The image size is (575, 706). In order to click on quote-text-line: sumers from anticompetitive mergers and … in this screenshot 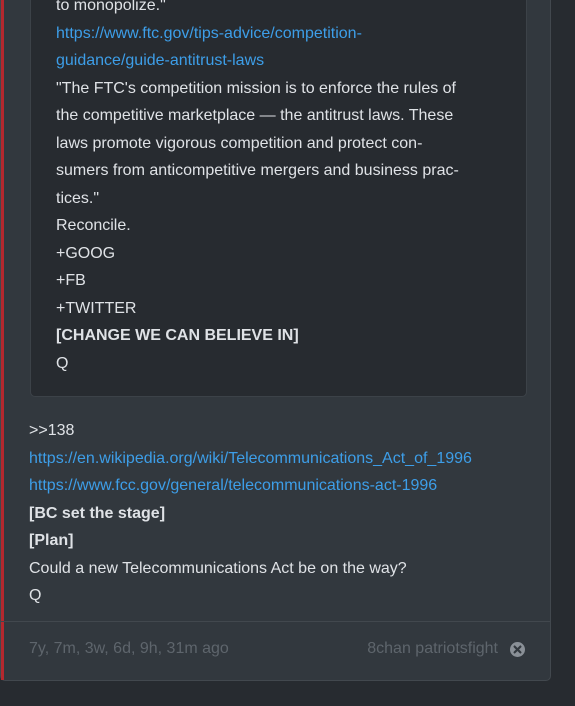, I will do `click(257, 170)`.